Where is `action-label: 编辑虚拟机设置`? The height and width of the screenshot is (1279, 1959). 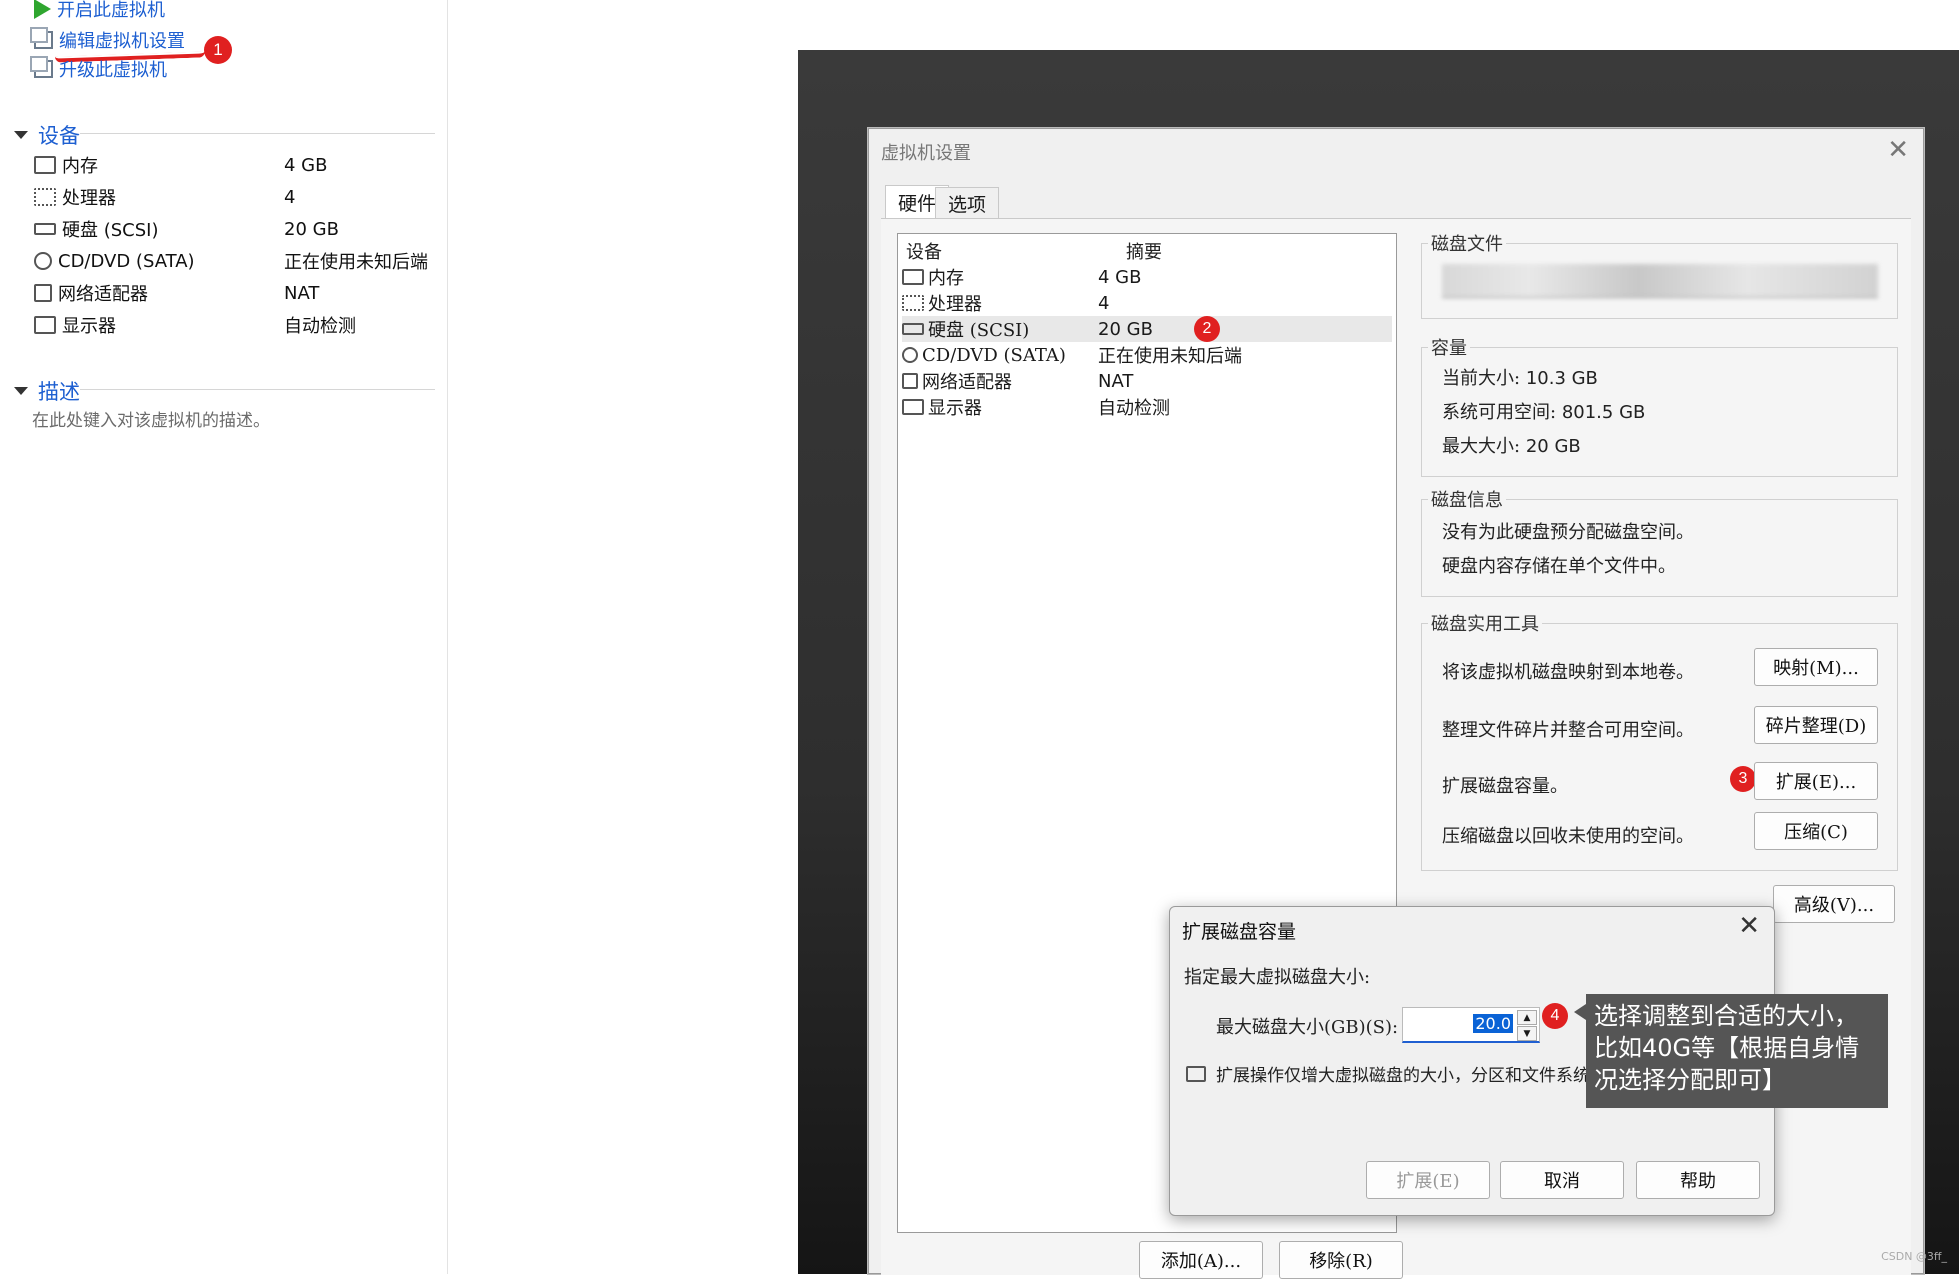 action-label: 编辑虚拟机设置 is located at coordinates (122, 41).